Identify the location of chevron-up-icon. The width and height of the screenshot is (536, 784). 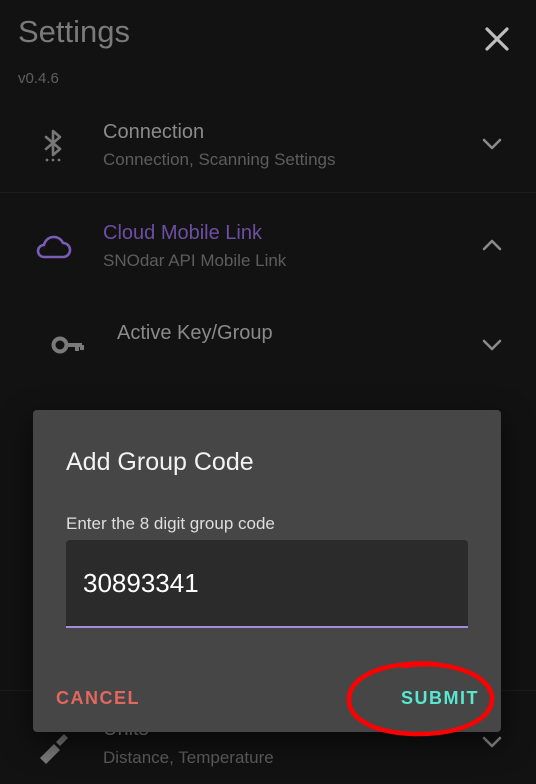
(492, 245).